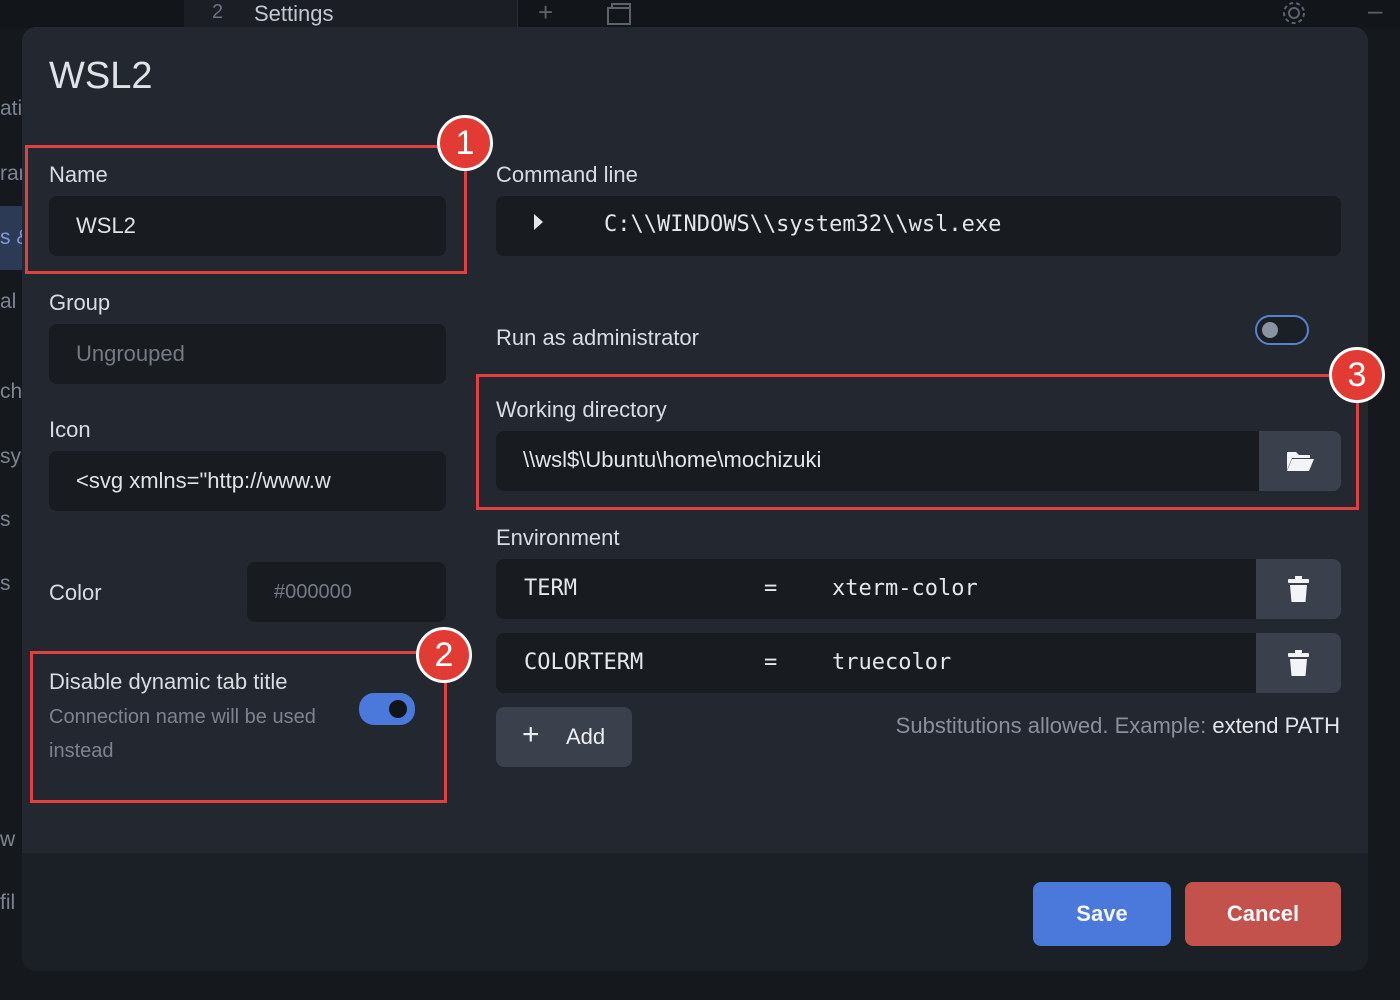 This screenshot has width=1400, height=1000. I want to click on hint-example: extend PATH, so click(1276, 725).